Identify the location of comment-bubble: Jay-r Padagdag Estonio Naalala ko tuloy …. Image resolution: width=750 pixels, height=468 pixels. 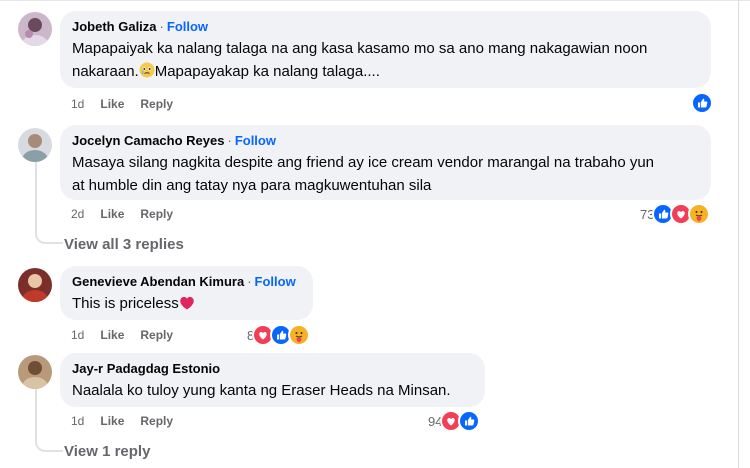
(272, 380).